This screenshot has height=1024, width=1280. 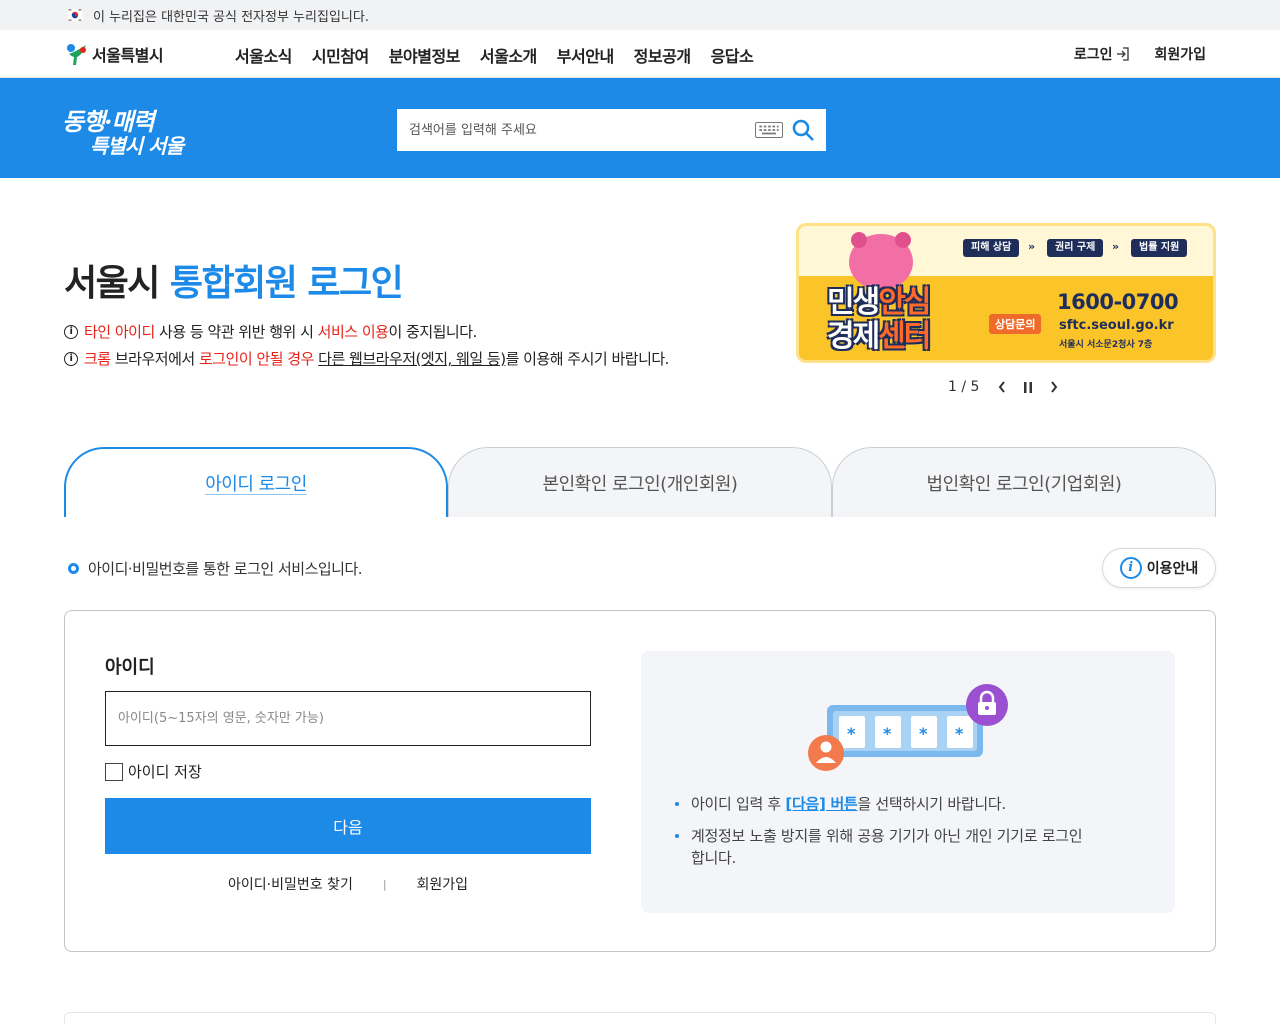 What do you see at coordinates (97, 359) in the screenshot?
I see `notice-2-part-1: 크롬` at bounding box center [97, 359].